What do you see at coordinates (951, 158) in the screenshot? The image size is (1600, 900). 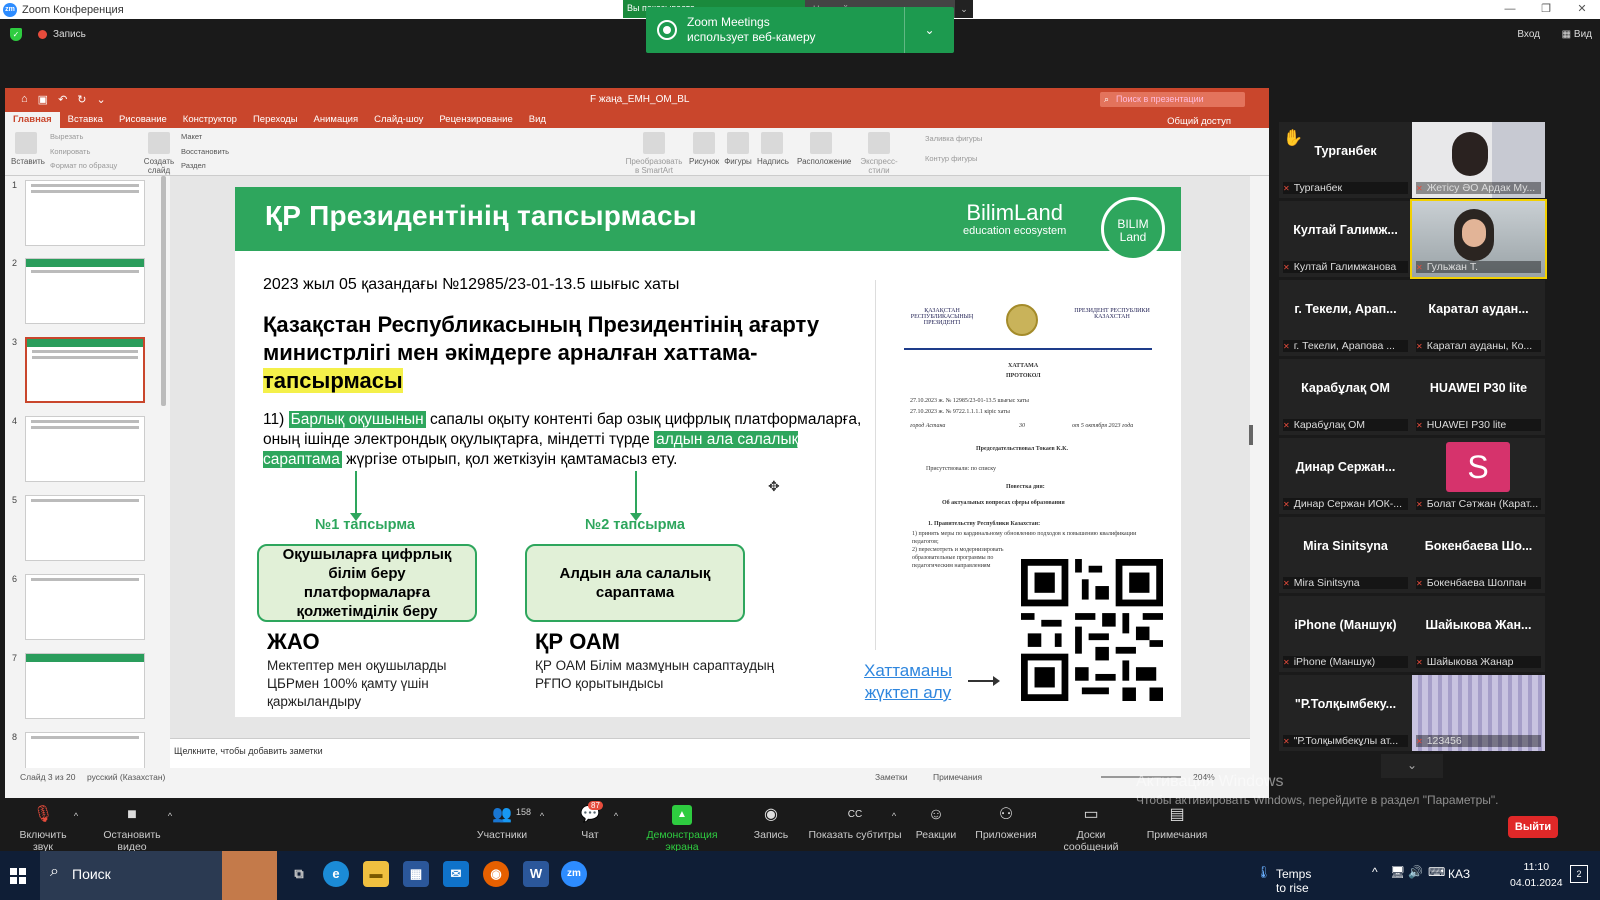 I see `shape-outline-button: Контур фигуры` at bounding box center [951, 158].